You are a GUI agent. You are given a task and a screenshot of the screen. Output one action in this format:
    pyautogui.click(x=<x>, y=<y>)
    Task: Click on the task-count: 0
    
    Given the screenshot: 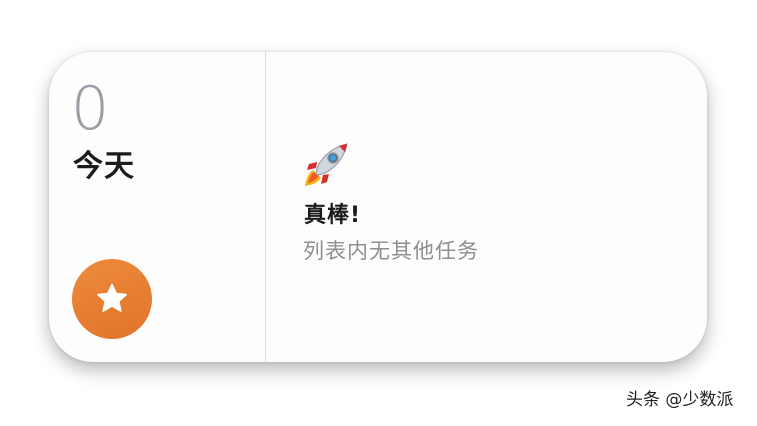 What is the action you would take?
    pyautogui.click(x=90, y=109)
    